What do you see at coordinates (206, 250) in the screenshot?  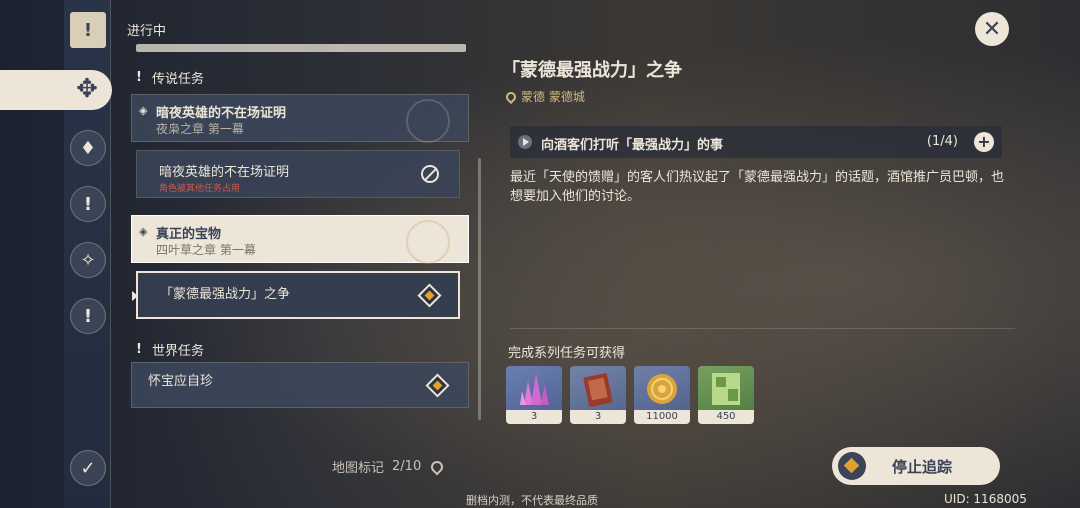 I see `quest-chapter: 四叶草之章 第一幕` at bounding box center [206, 250].